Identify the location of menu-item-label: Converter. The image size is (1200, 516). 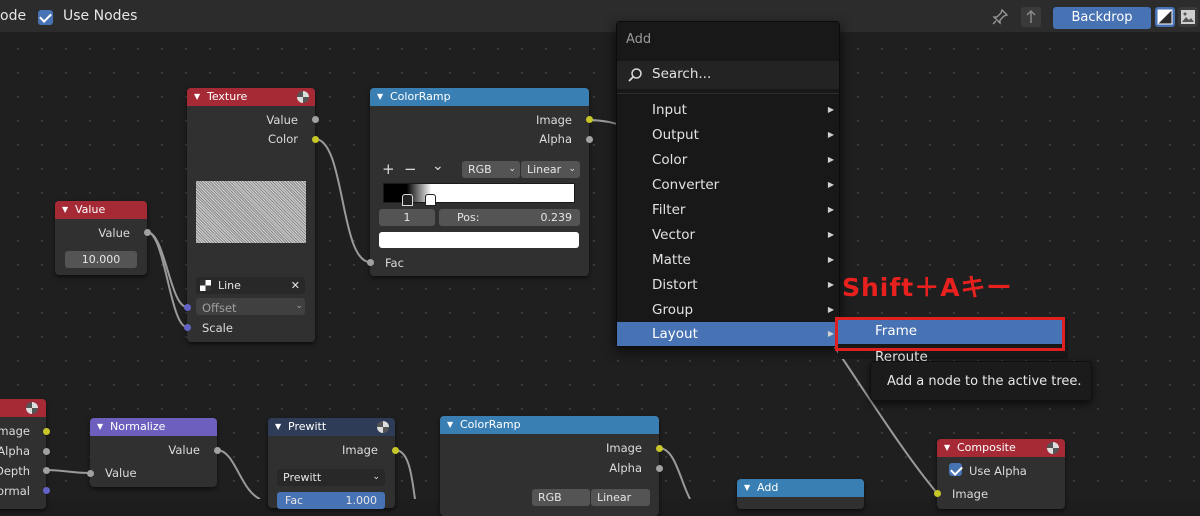
(686, 185).